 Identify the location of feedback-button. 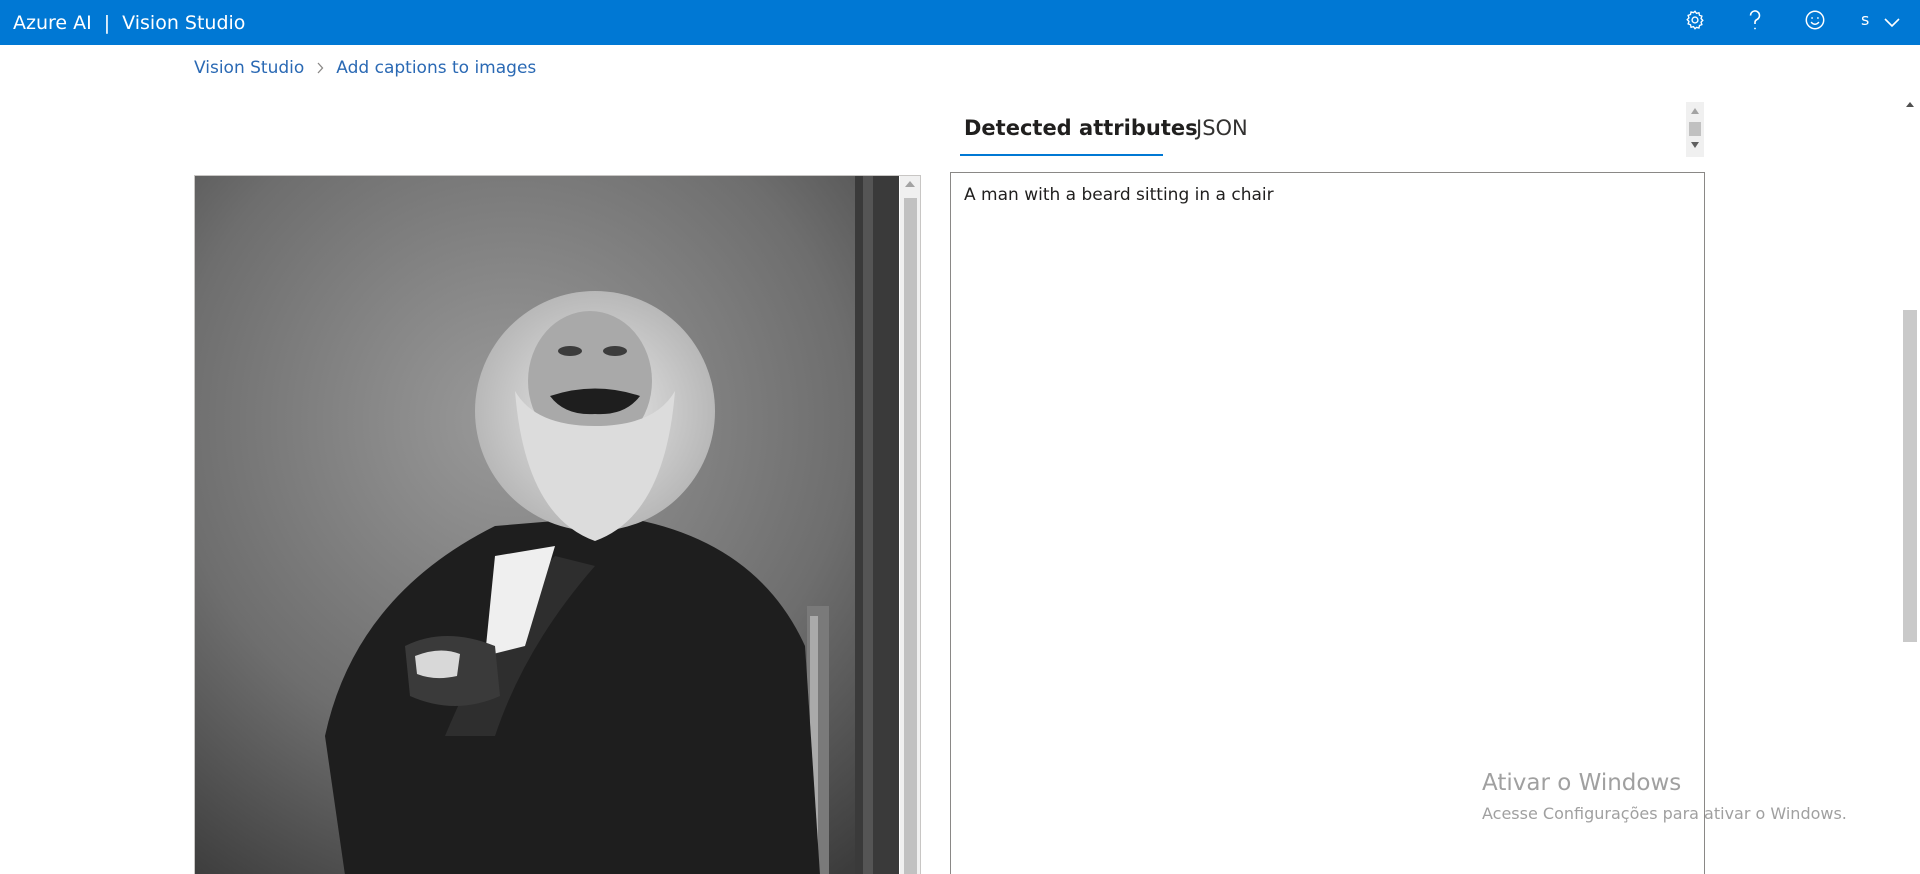
(1815, 22).